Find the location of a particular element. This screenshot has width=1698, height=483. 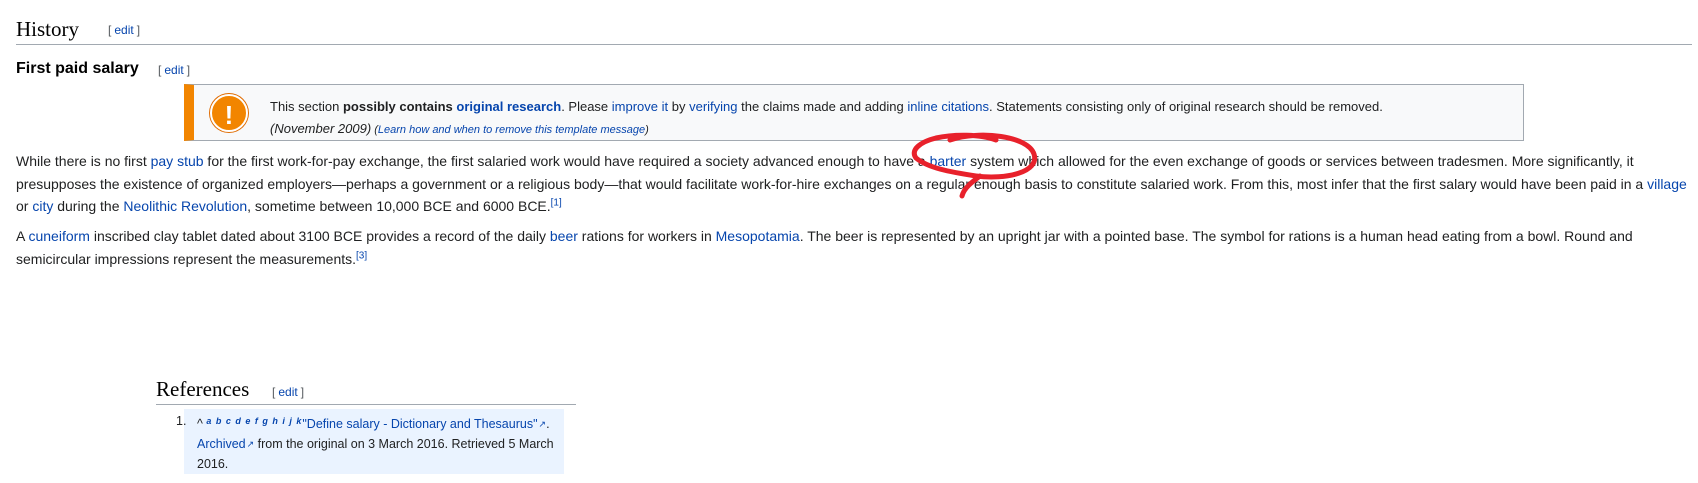

city-link: city is located at coordinates (42, 206).